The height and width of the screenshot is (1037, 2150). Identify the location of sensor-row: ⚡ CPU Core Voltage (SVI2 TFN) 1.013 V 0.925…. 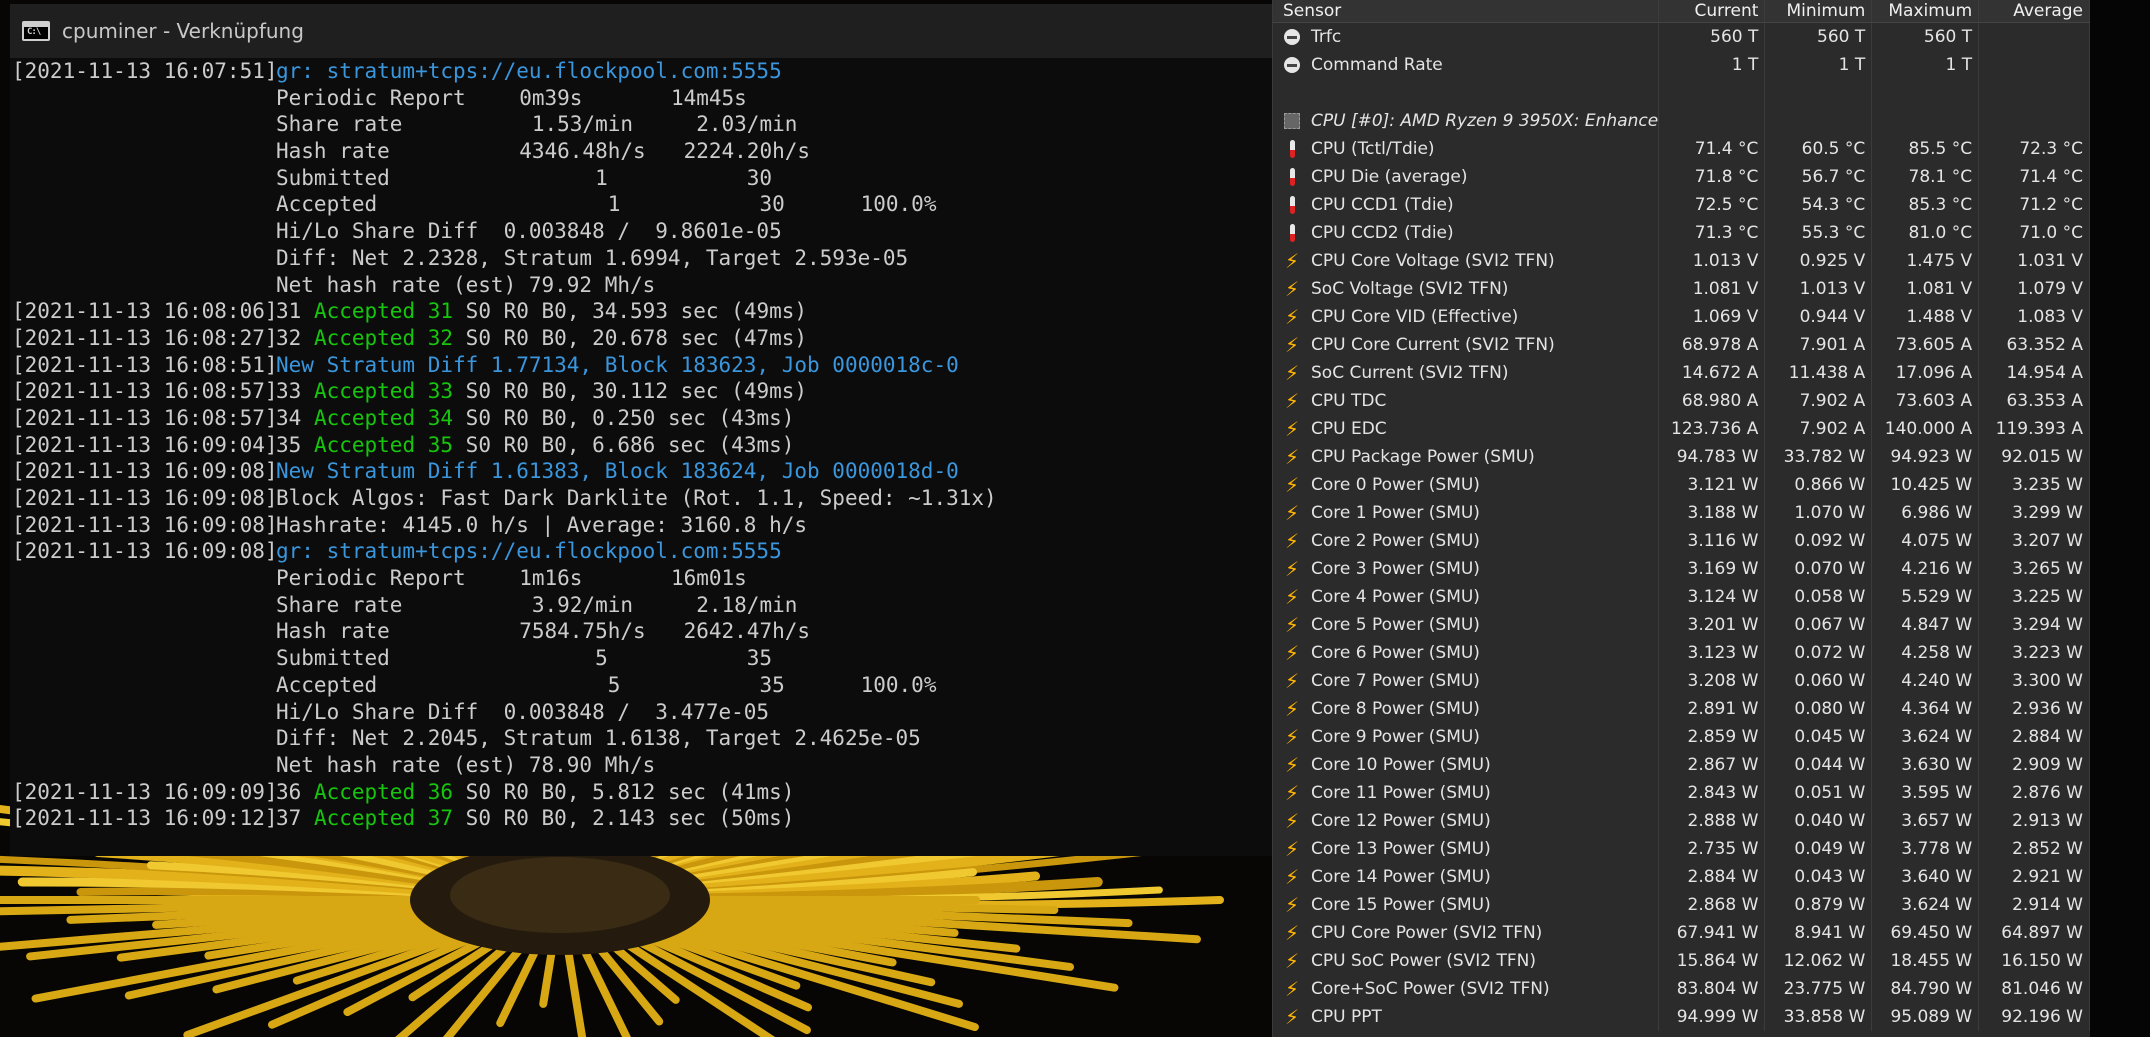
(1681, 261).